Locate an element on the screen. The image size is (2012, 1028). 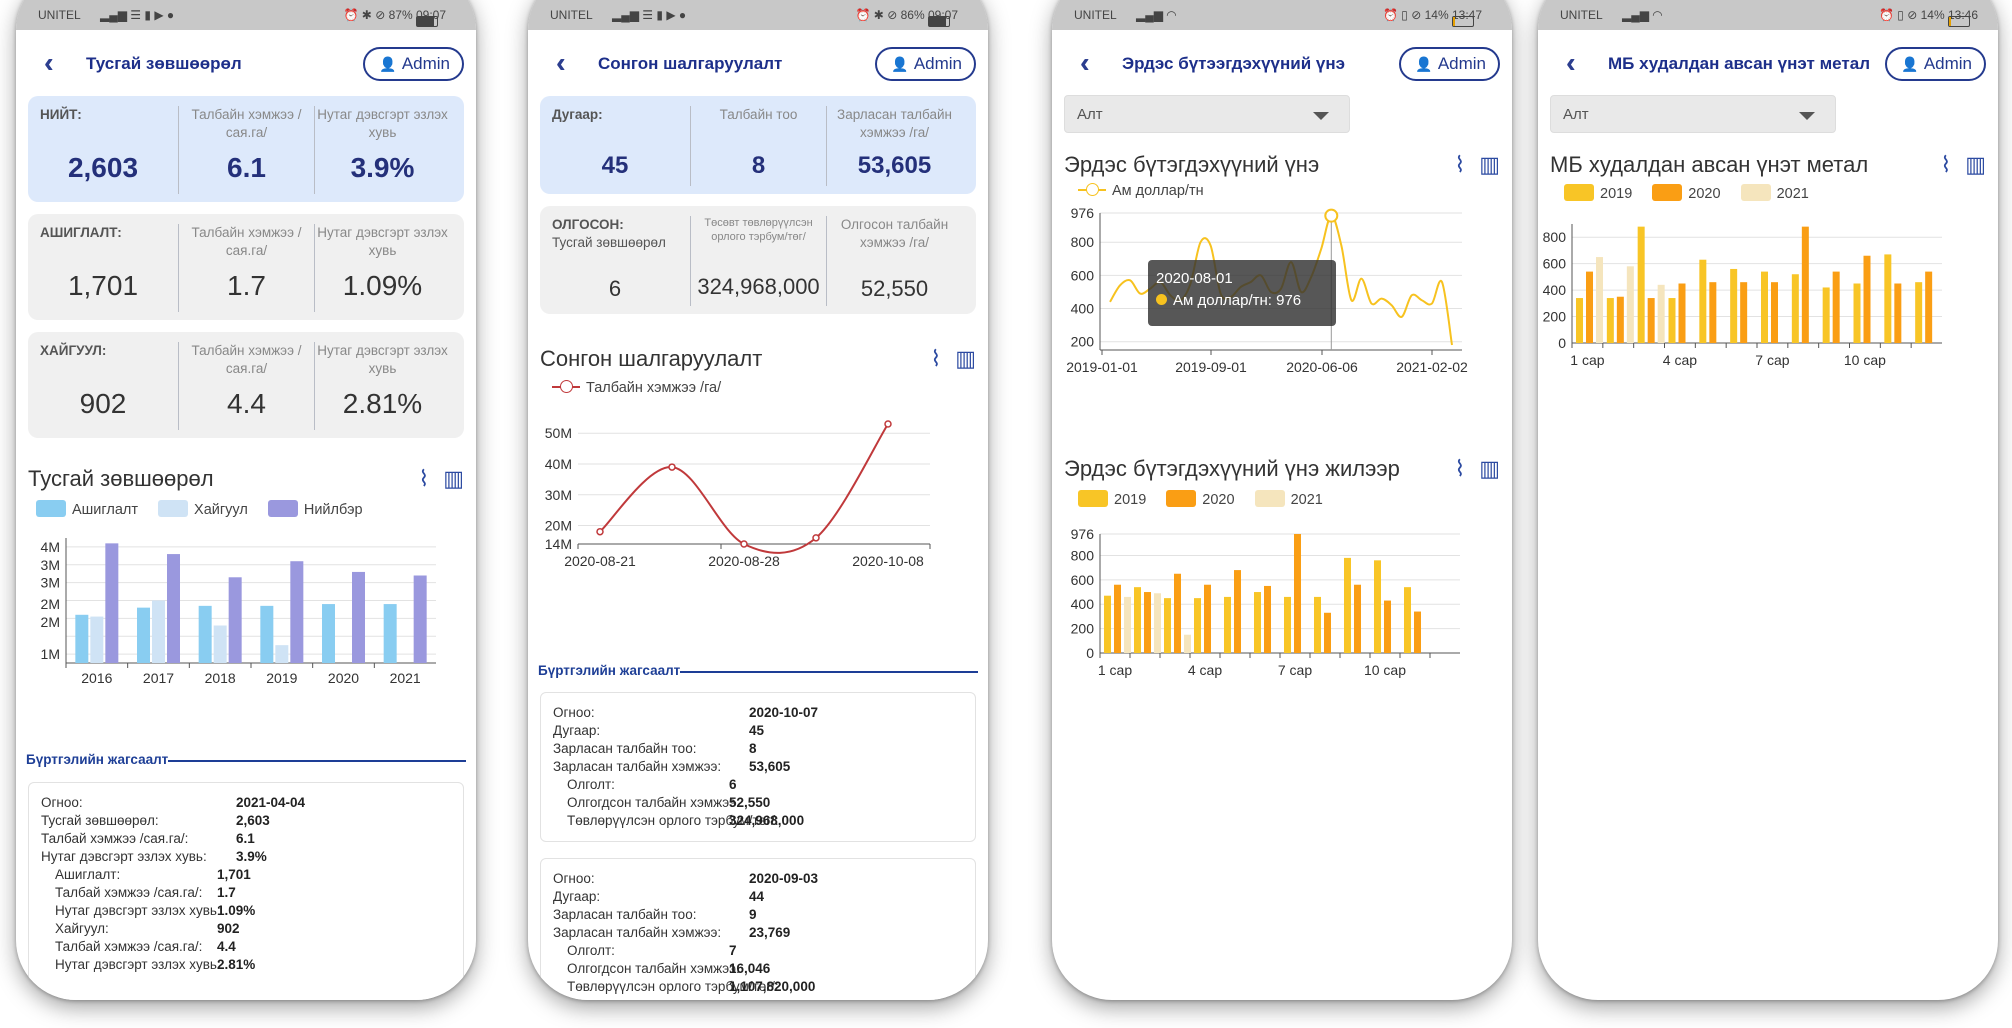
mineral-select: Алт is located at coordinates (1207, 114).